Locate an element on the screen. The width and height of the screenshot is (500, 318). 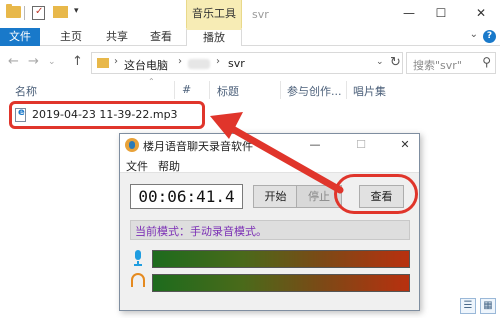
address-bar: › 这台电脑 › 文档 › svr ⌄ ↻ is located at coordinates (247, 63).